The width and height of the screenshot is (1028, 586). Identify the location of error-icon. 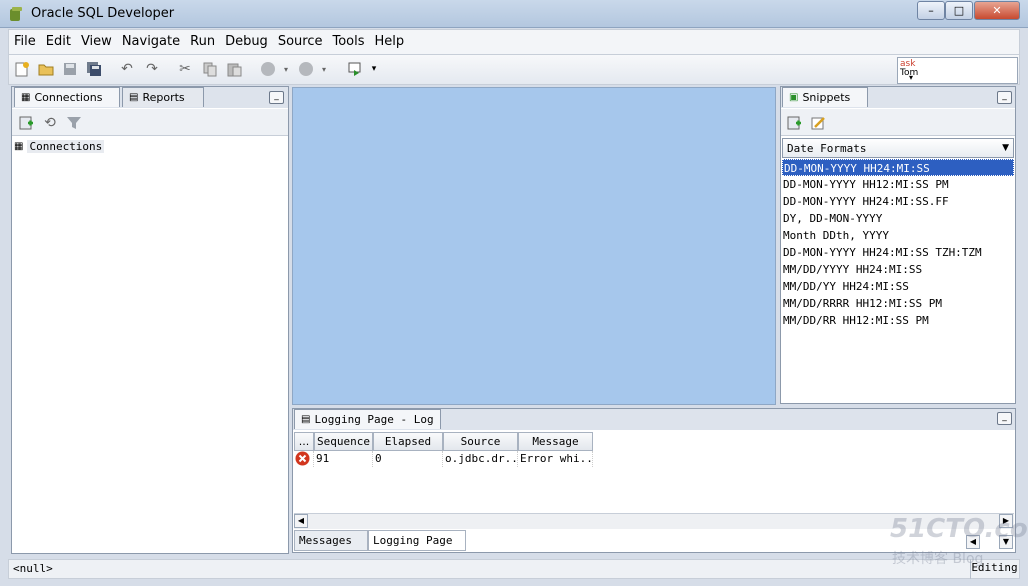
(304, 459).